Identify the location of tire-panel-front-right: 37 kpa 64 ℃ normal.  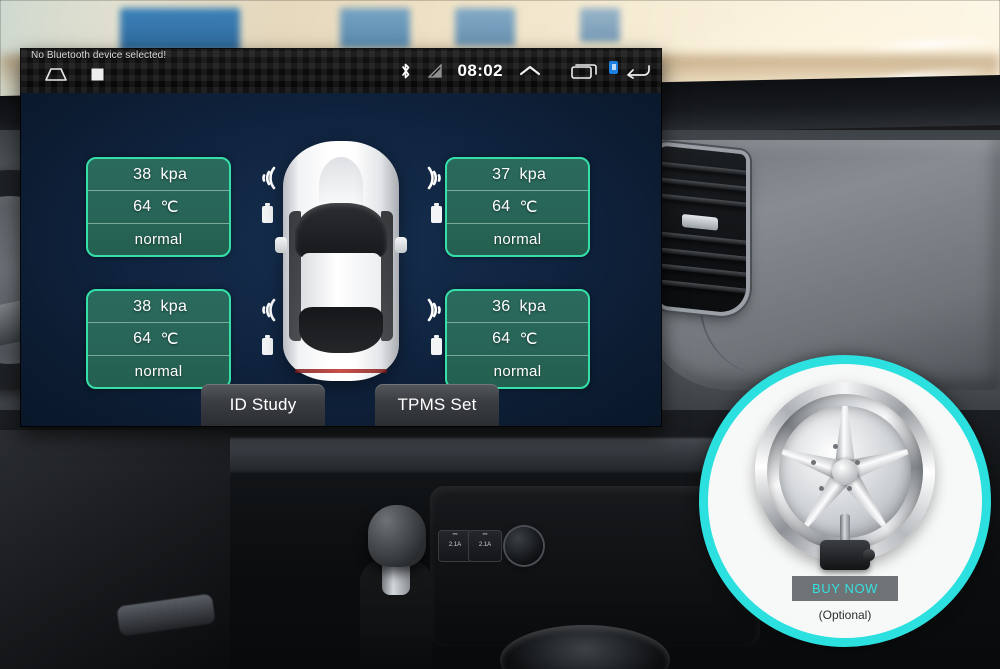
(517, 207).